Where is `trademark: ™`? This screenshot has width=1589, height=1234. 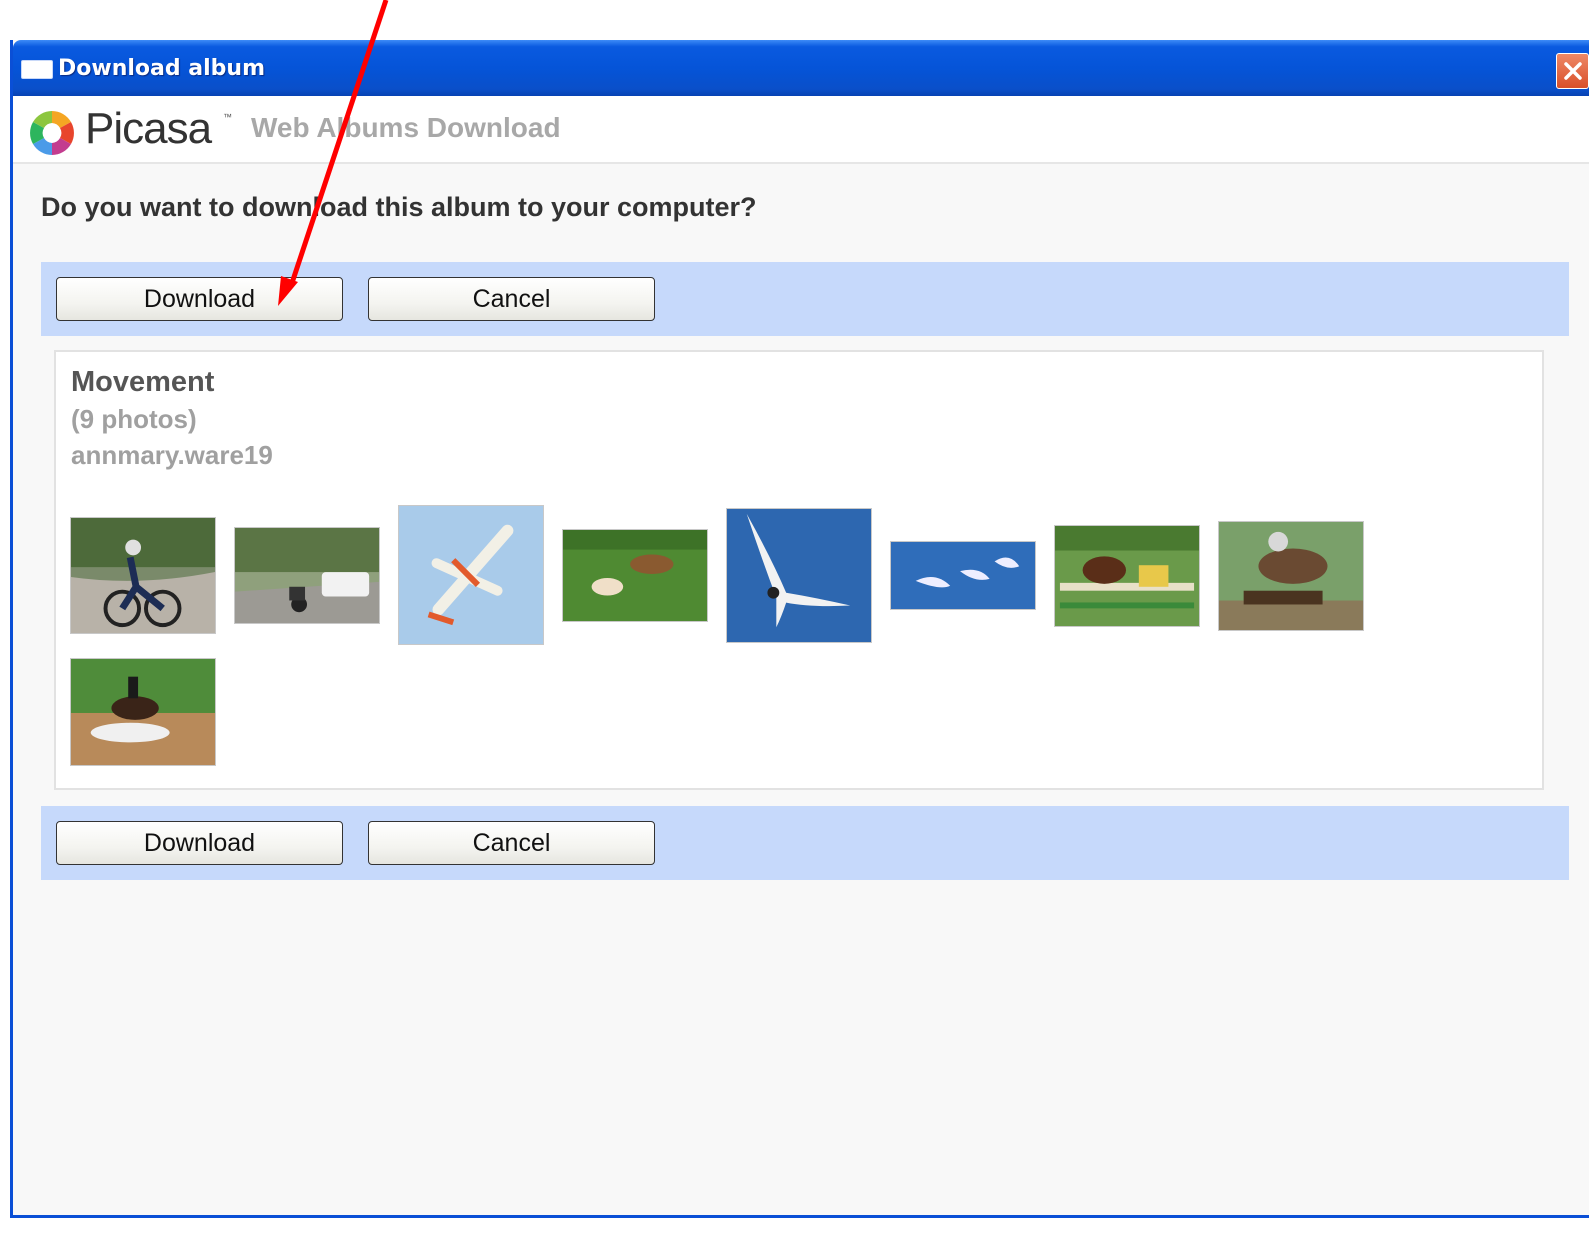 trademark: ™ is located at coordinates (227, 117).